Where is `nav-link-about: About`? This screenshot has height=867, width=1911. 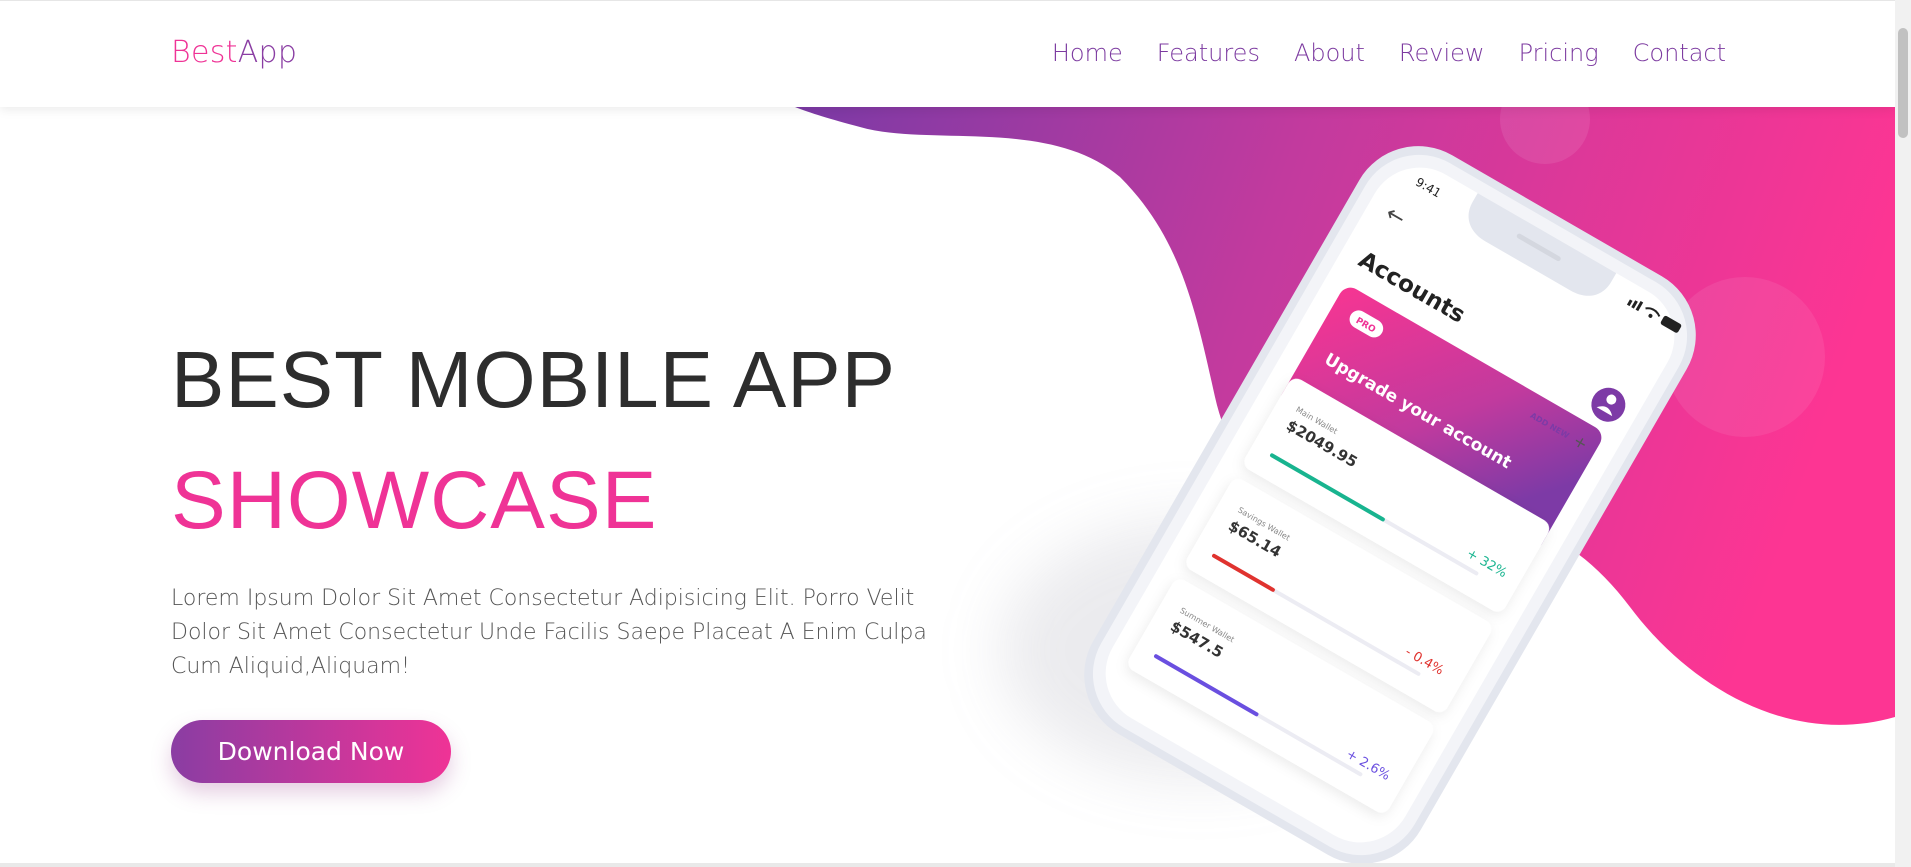 nav-link-about: About is located at coordinates (1329, 53).